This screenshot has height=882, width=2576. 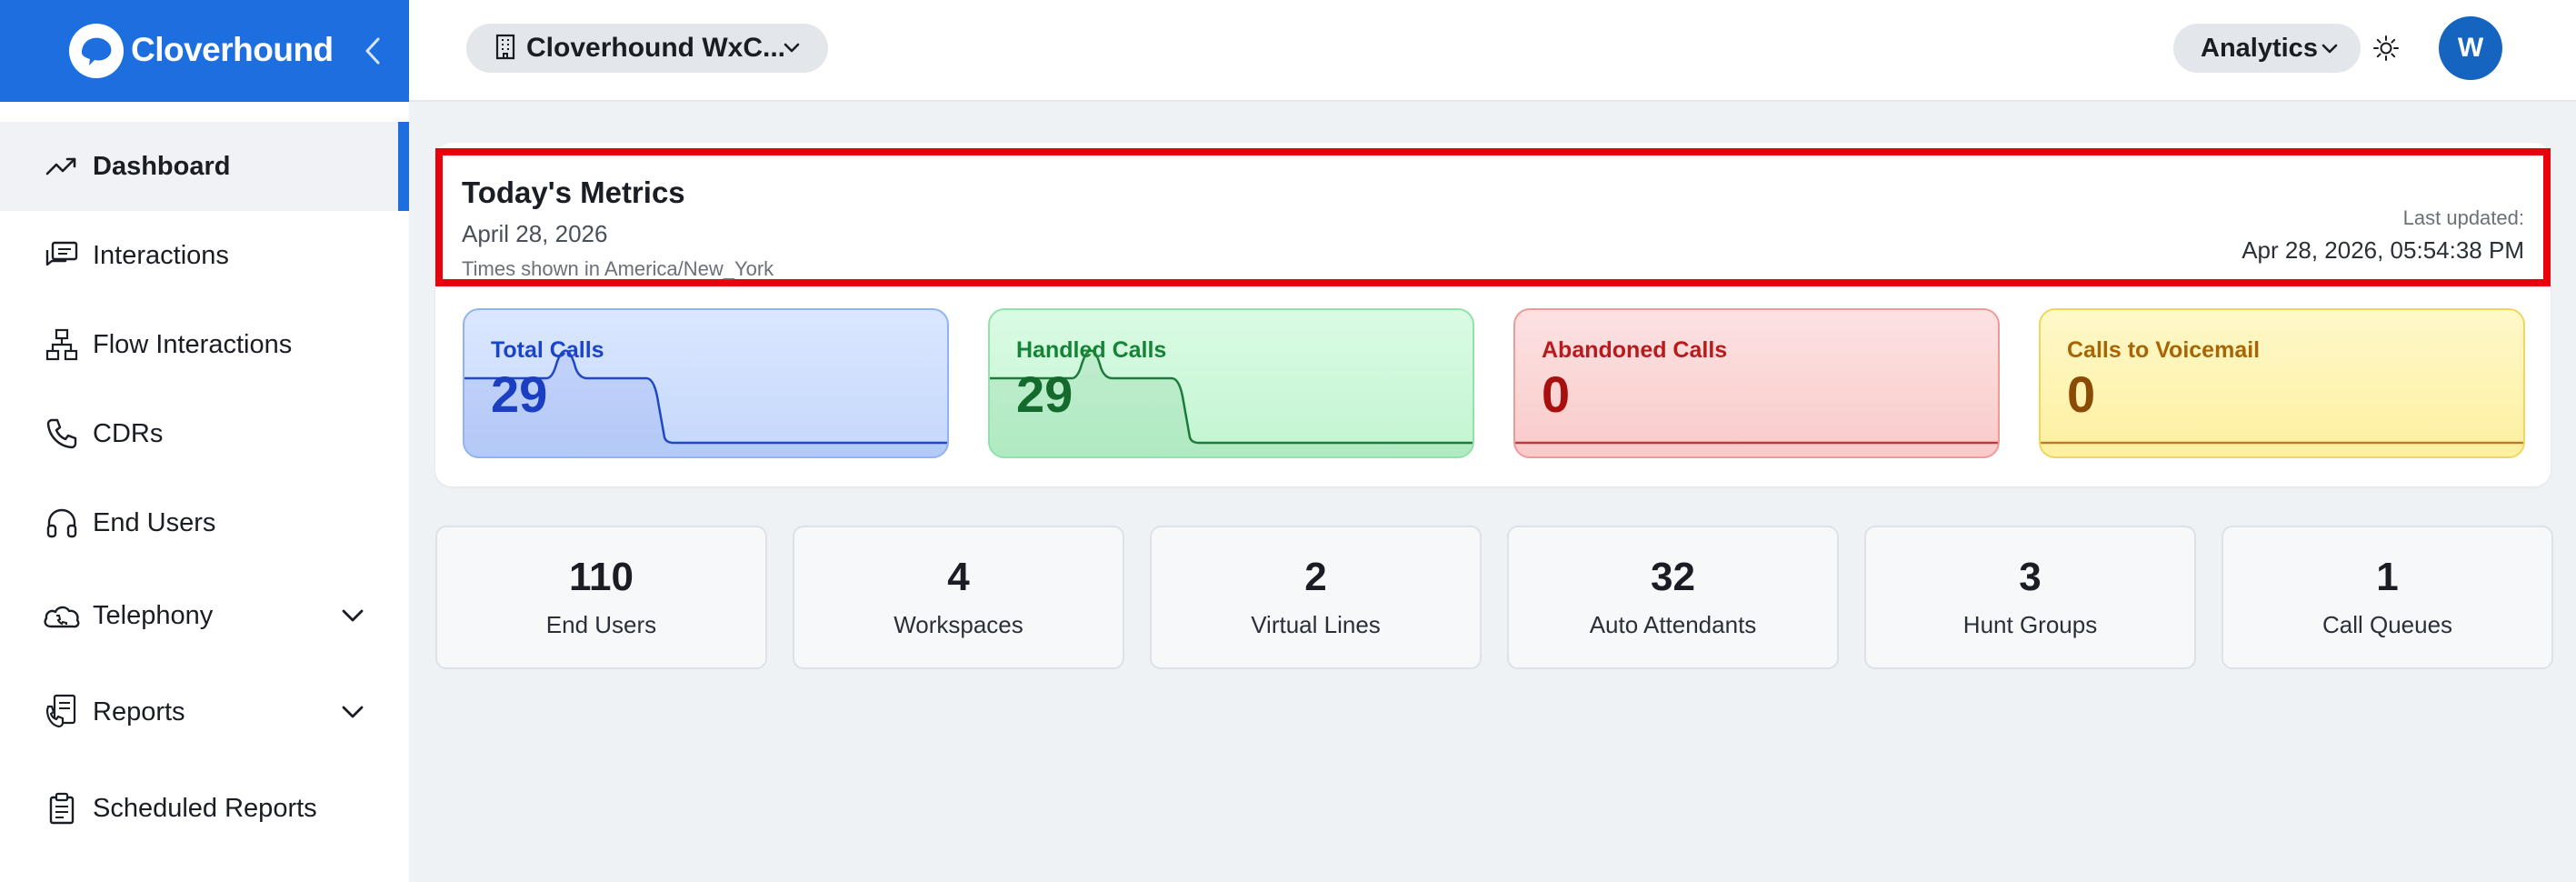 What do you see at coordinates (547, 350) in the screenshot?
I see `stat-label: Total Calls` at bounding box center [547, 350].